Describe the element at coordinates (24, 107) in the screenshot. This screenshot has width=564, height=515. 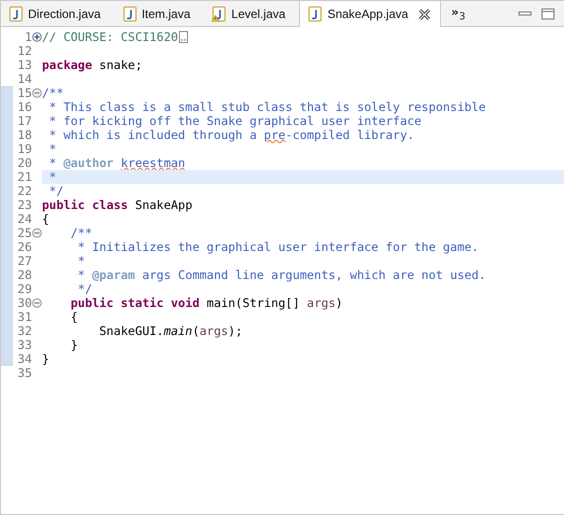
I see `line-number: 16` at that location.